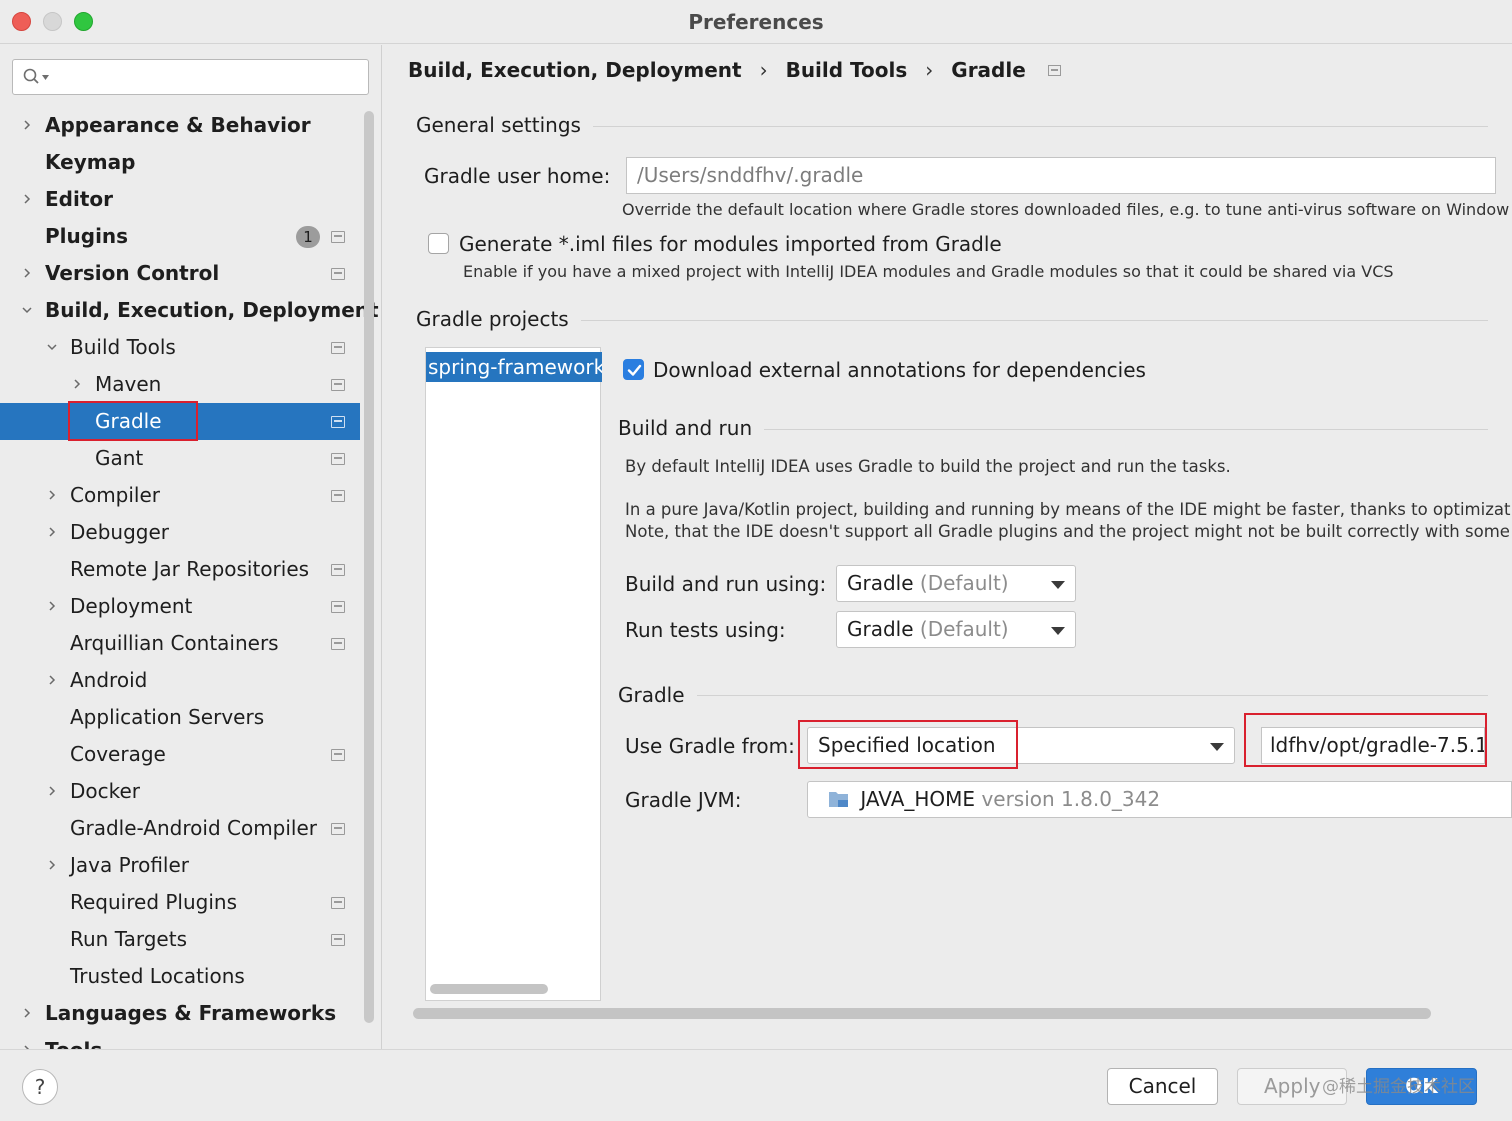 The image size is (1512, 1121). I want to click on sidebar-item-docker: Docker, so click(180, 791).